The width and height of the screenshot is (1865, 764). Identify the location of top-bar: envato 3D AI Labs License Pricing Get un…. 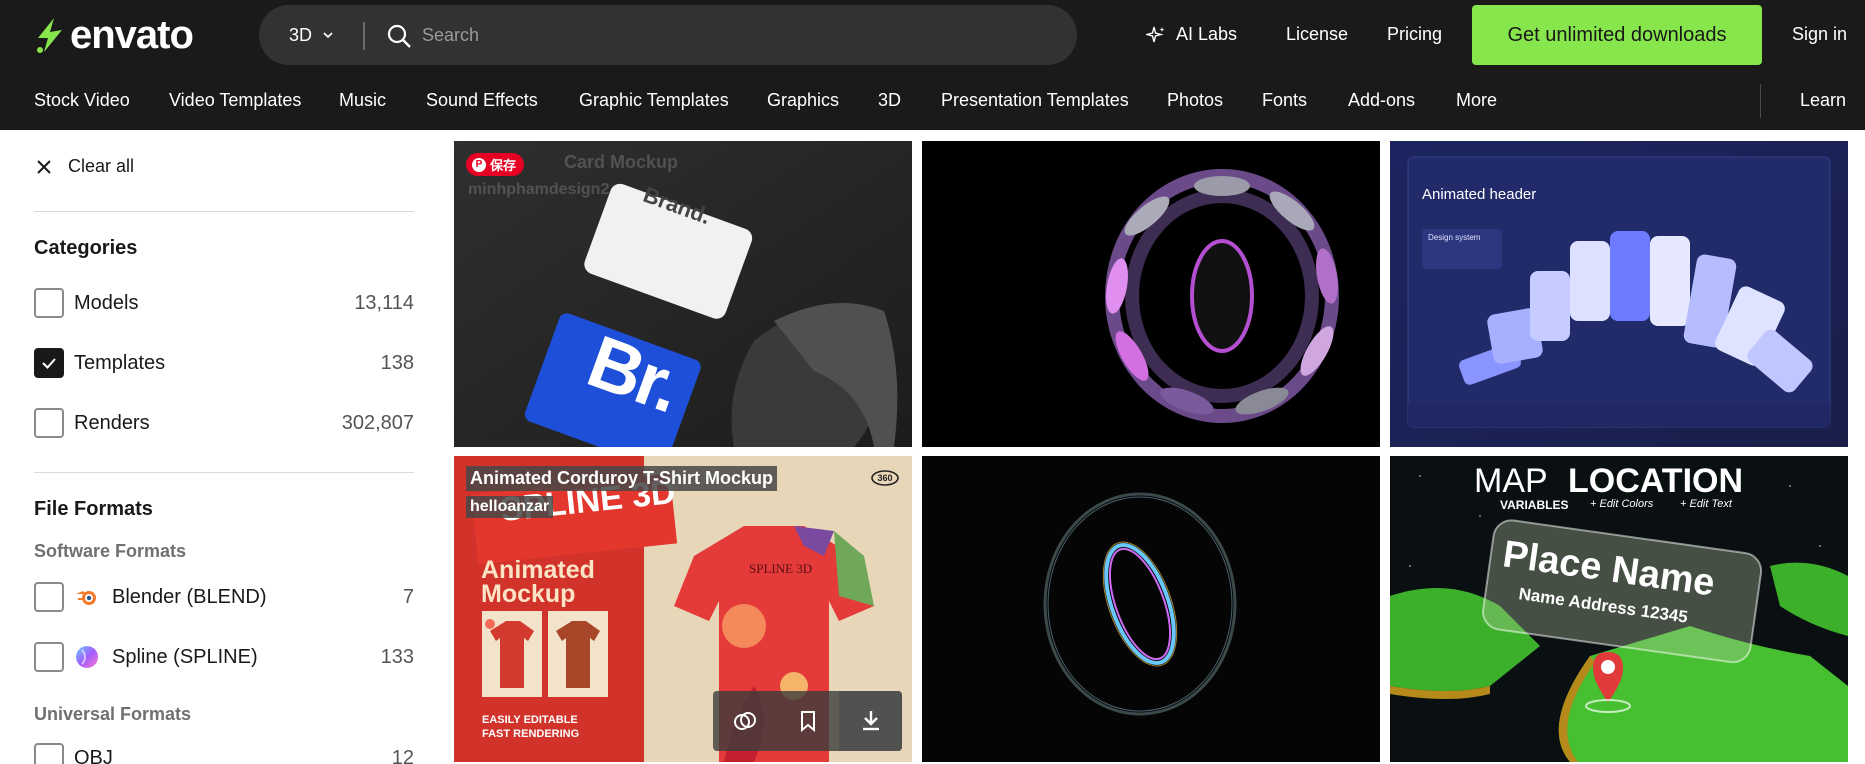
(932, 38).